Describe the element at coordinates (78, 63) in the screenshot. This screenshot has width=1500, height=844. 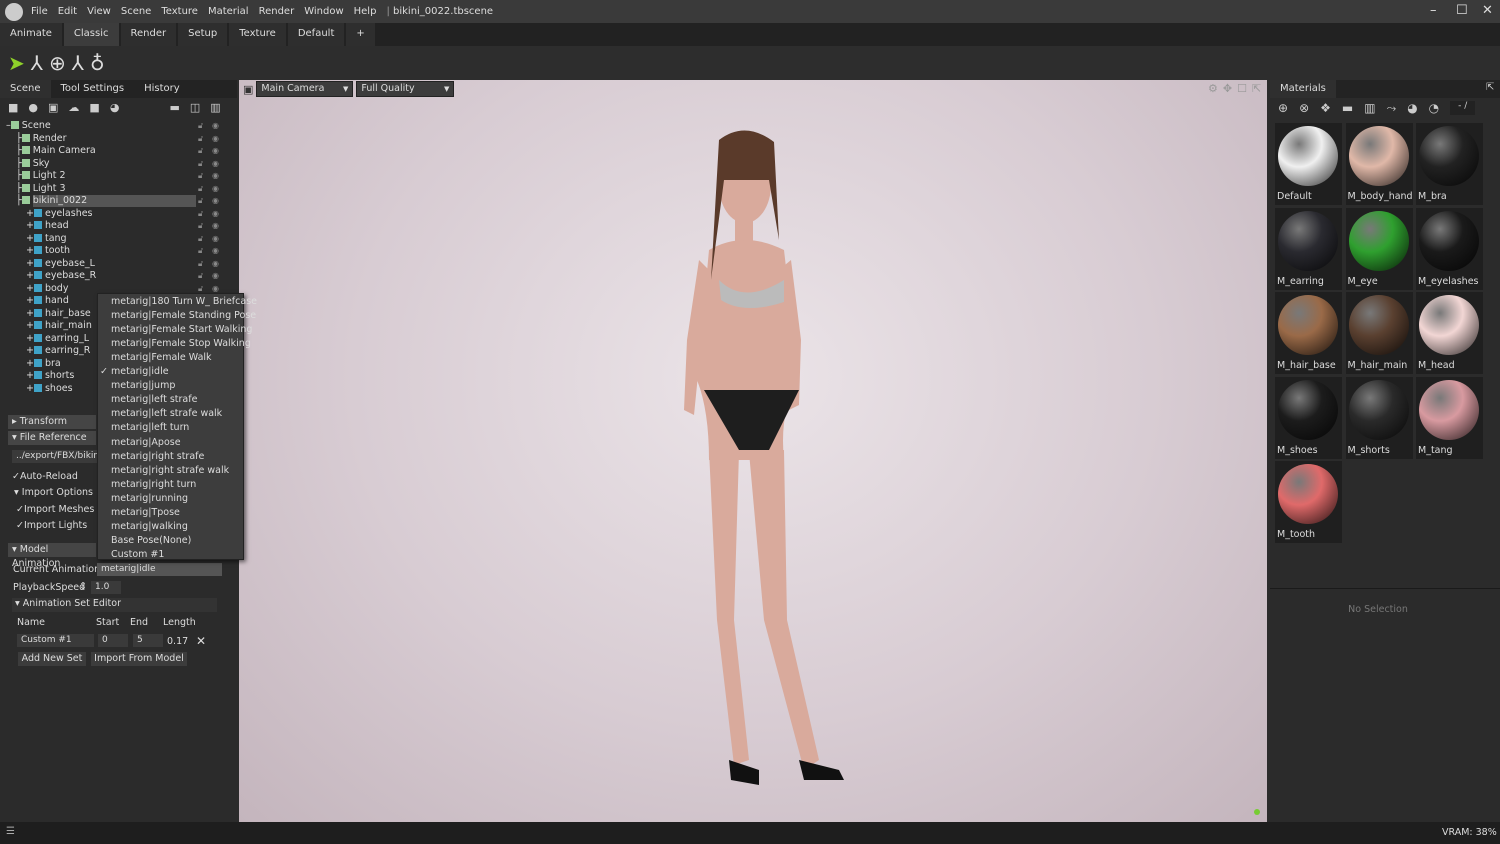
I see `scale-tool-icon: ⅄` at that location.